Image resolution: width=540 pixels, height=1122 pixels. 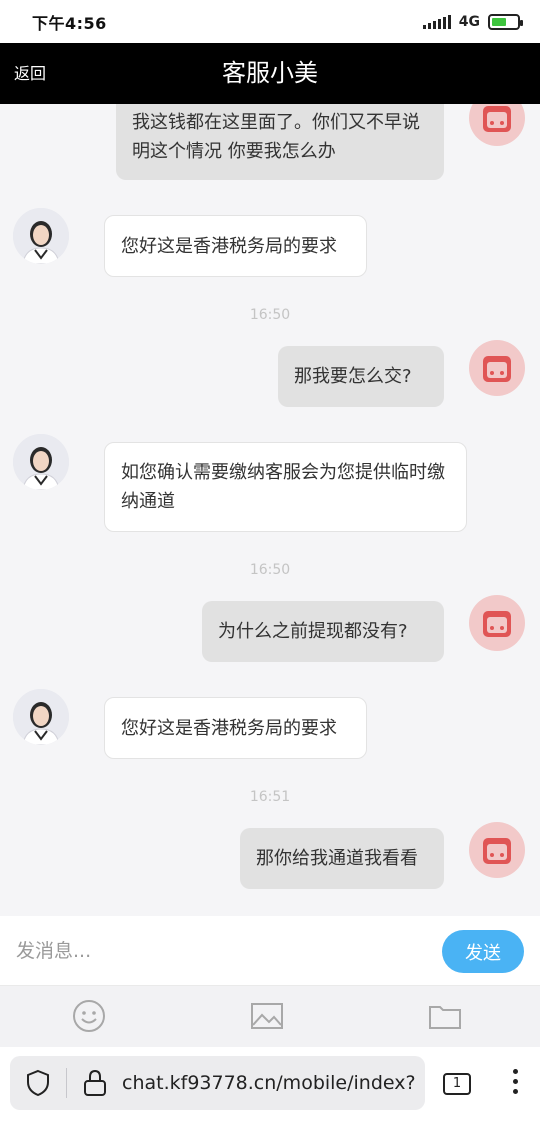 What do you see at coordinates (66, 1083) in the screenshot?
I see `address-divider` at bounding box center [66, 1083].